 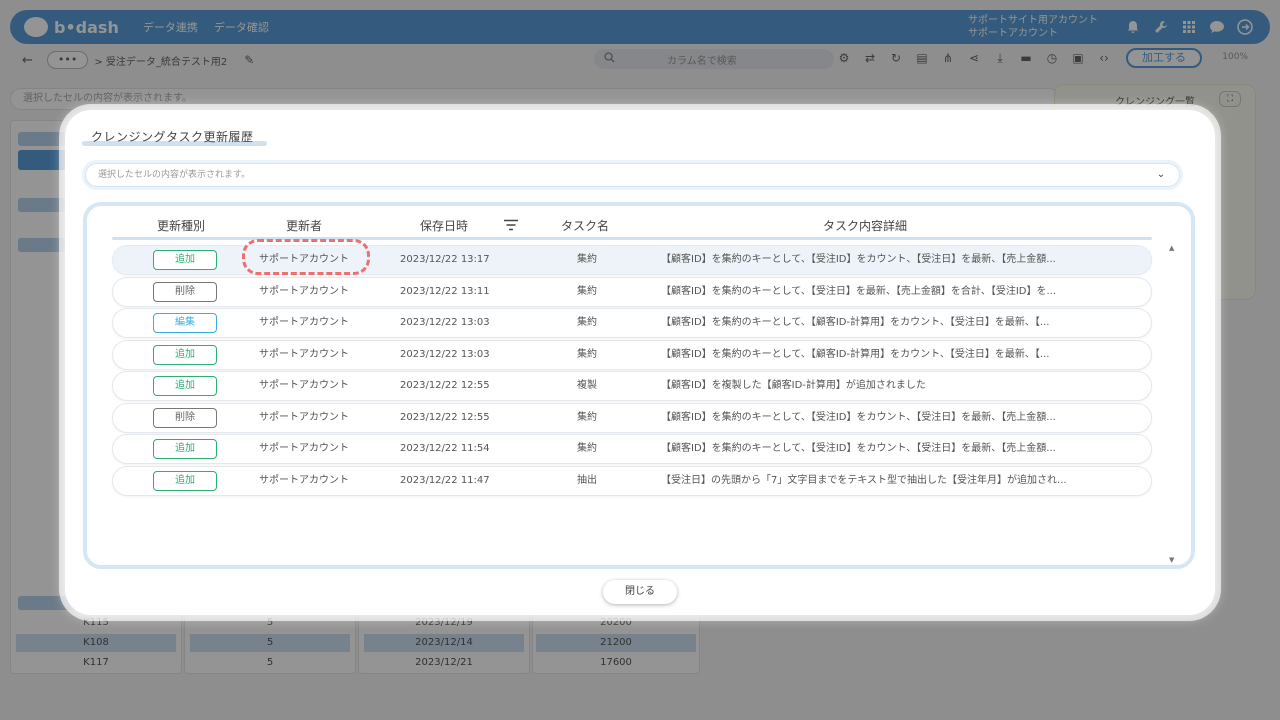 What do you see at coordinates (445, 259) in the screenshot?
I see `saved-at-cell: 2023/12/22 13:17` at bounding box center [445, 259].